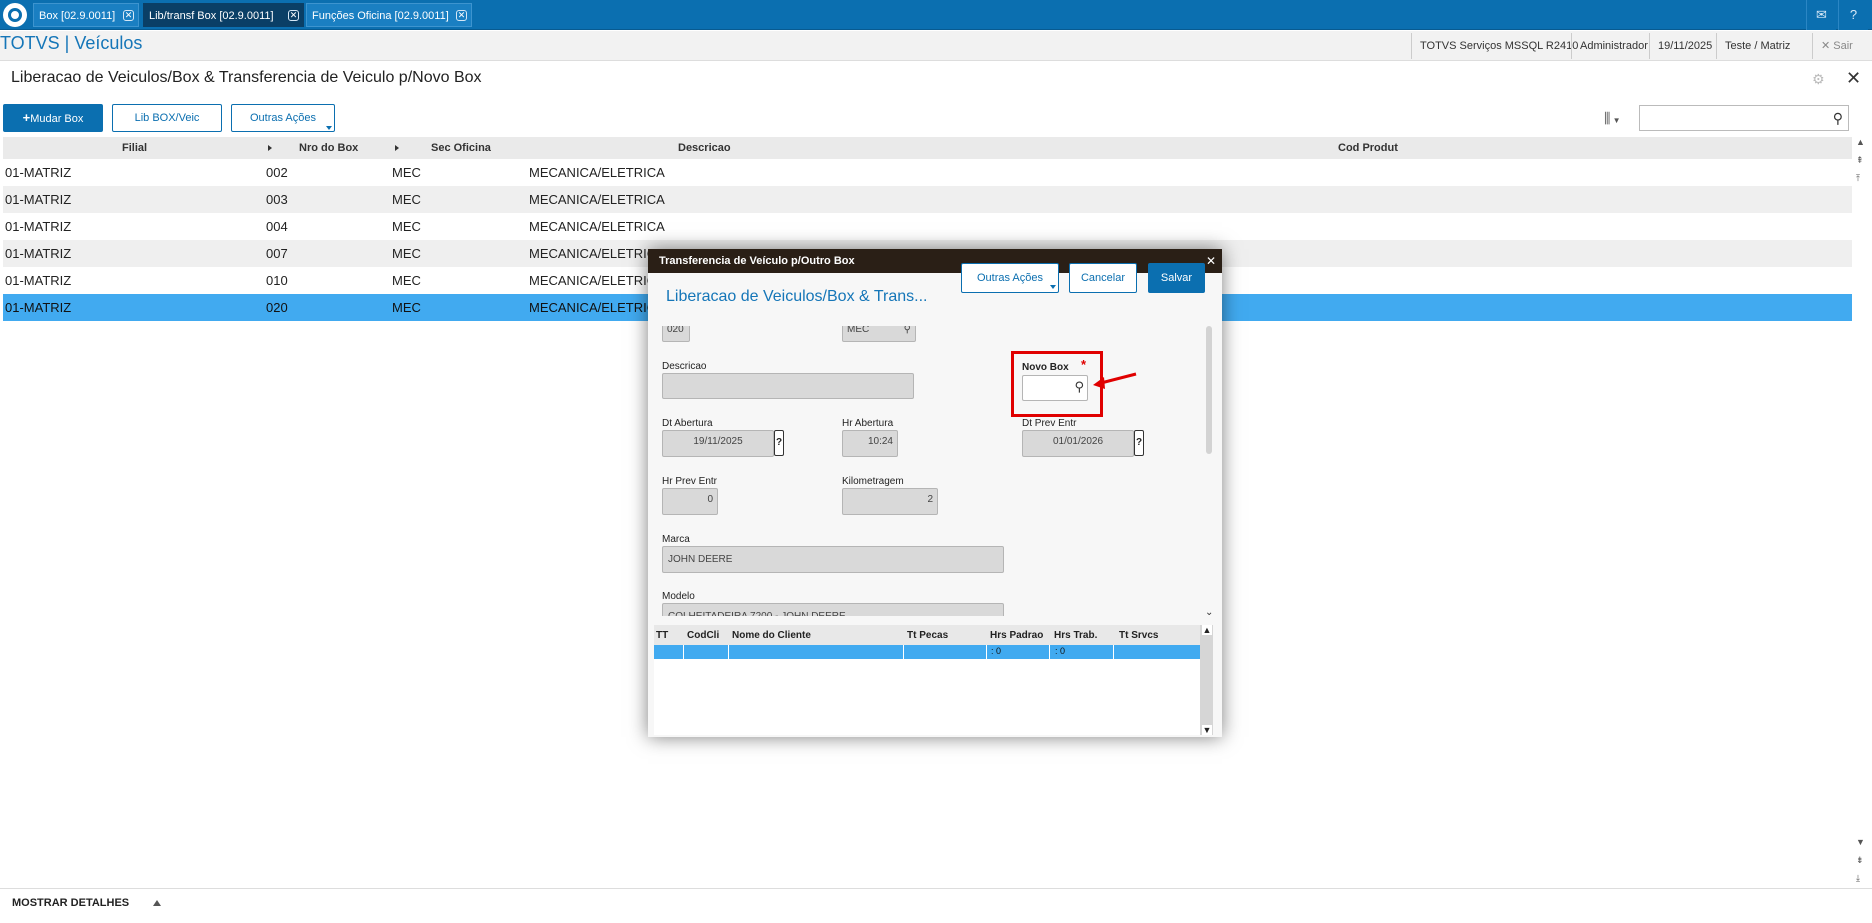 Image resolution: width=1872 pixels, height=923 pixels. I want to click on totvs-logo-icon, so click(15, 15).